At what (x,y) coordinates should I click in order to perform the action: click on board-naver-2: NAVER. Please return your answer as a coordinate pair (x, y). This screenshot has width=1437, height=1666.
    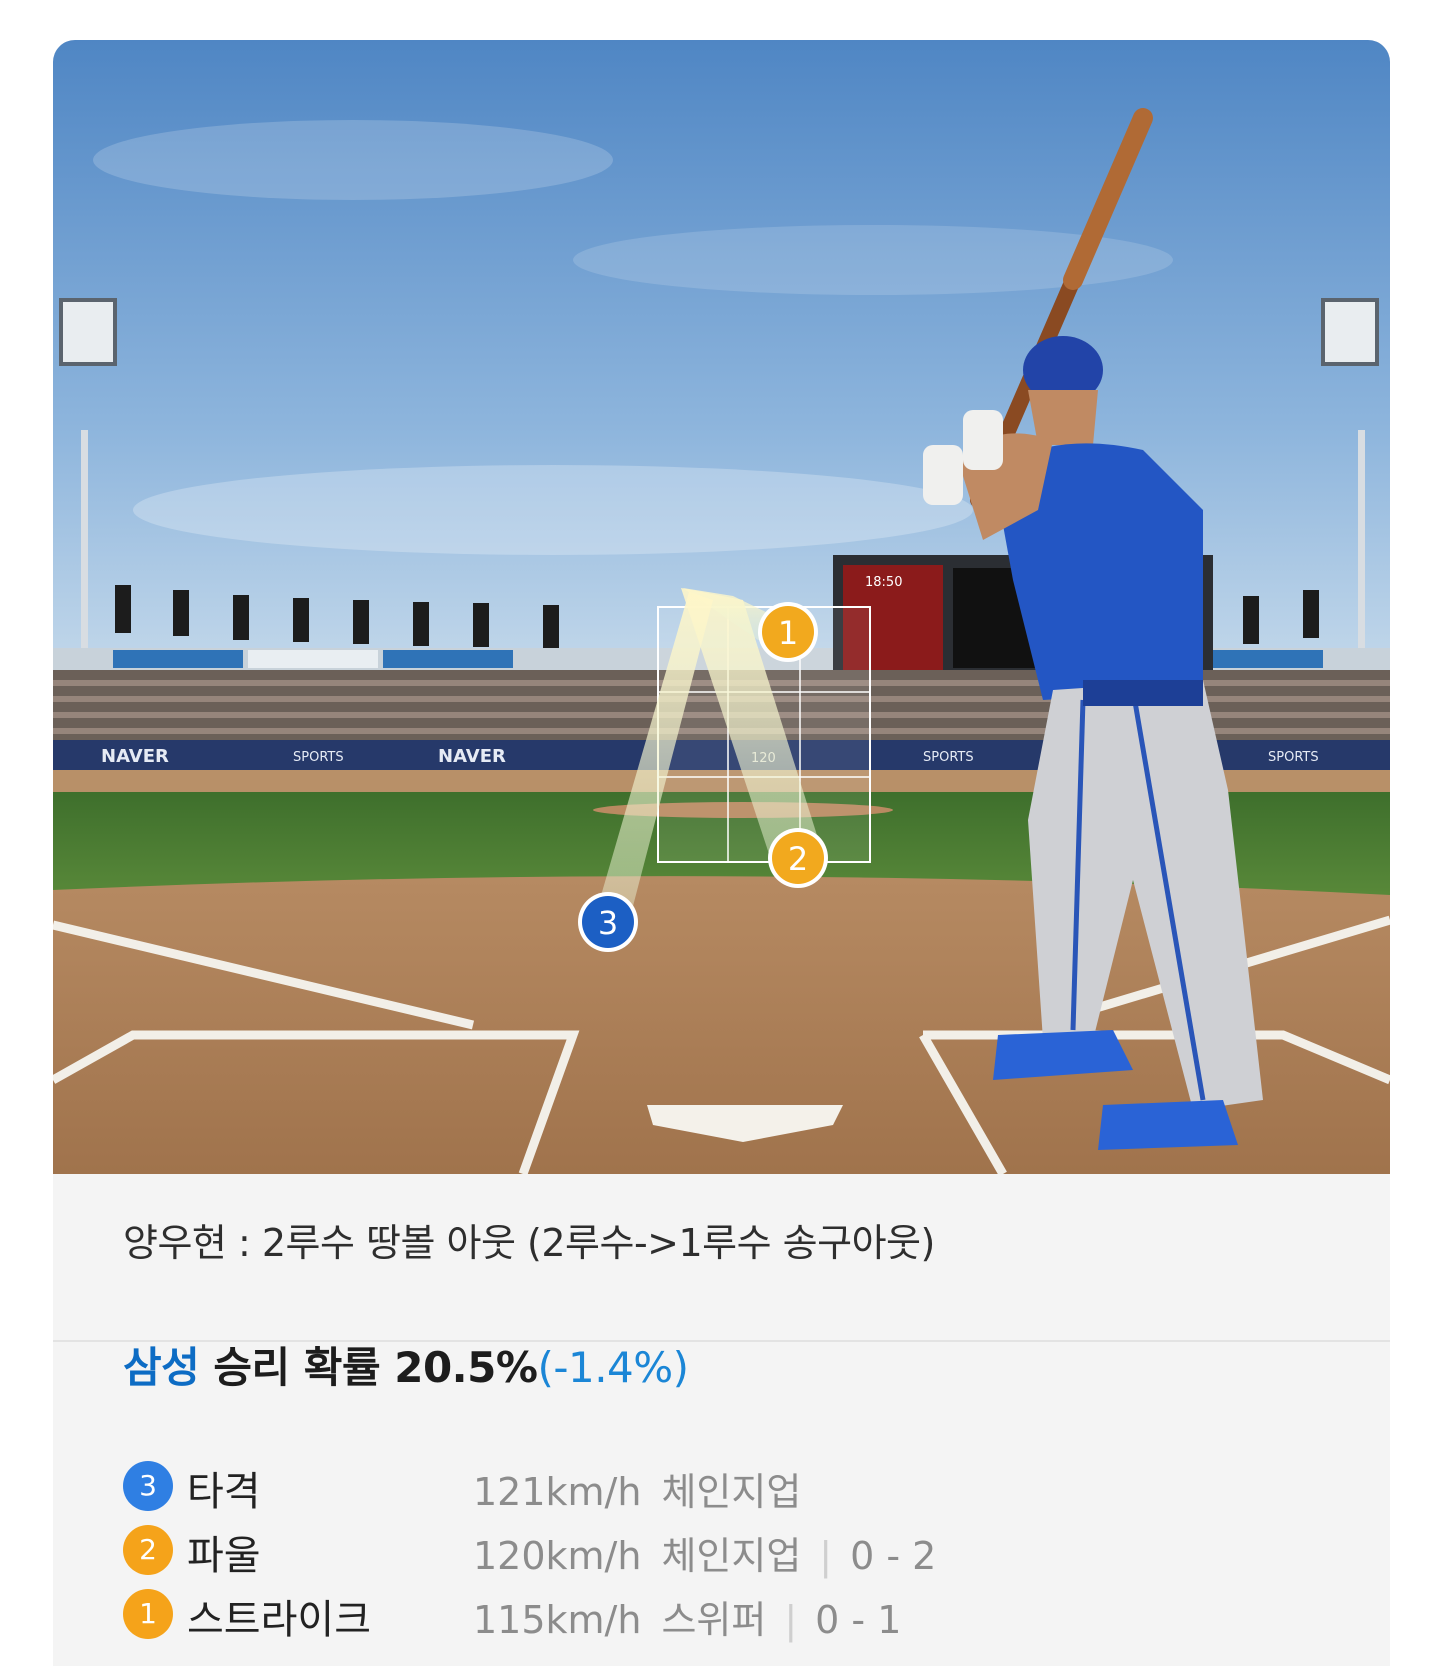
    Looking at the image, I should click on (472, 756).